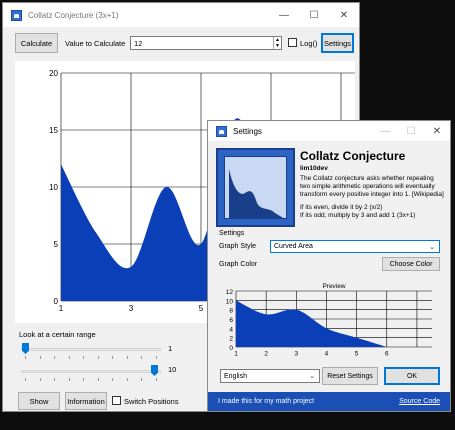  Describe the element at coordinates (412, 376) in the screenshot. I see `ok-button: OK` at that location.